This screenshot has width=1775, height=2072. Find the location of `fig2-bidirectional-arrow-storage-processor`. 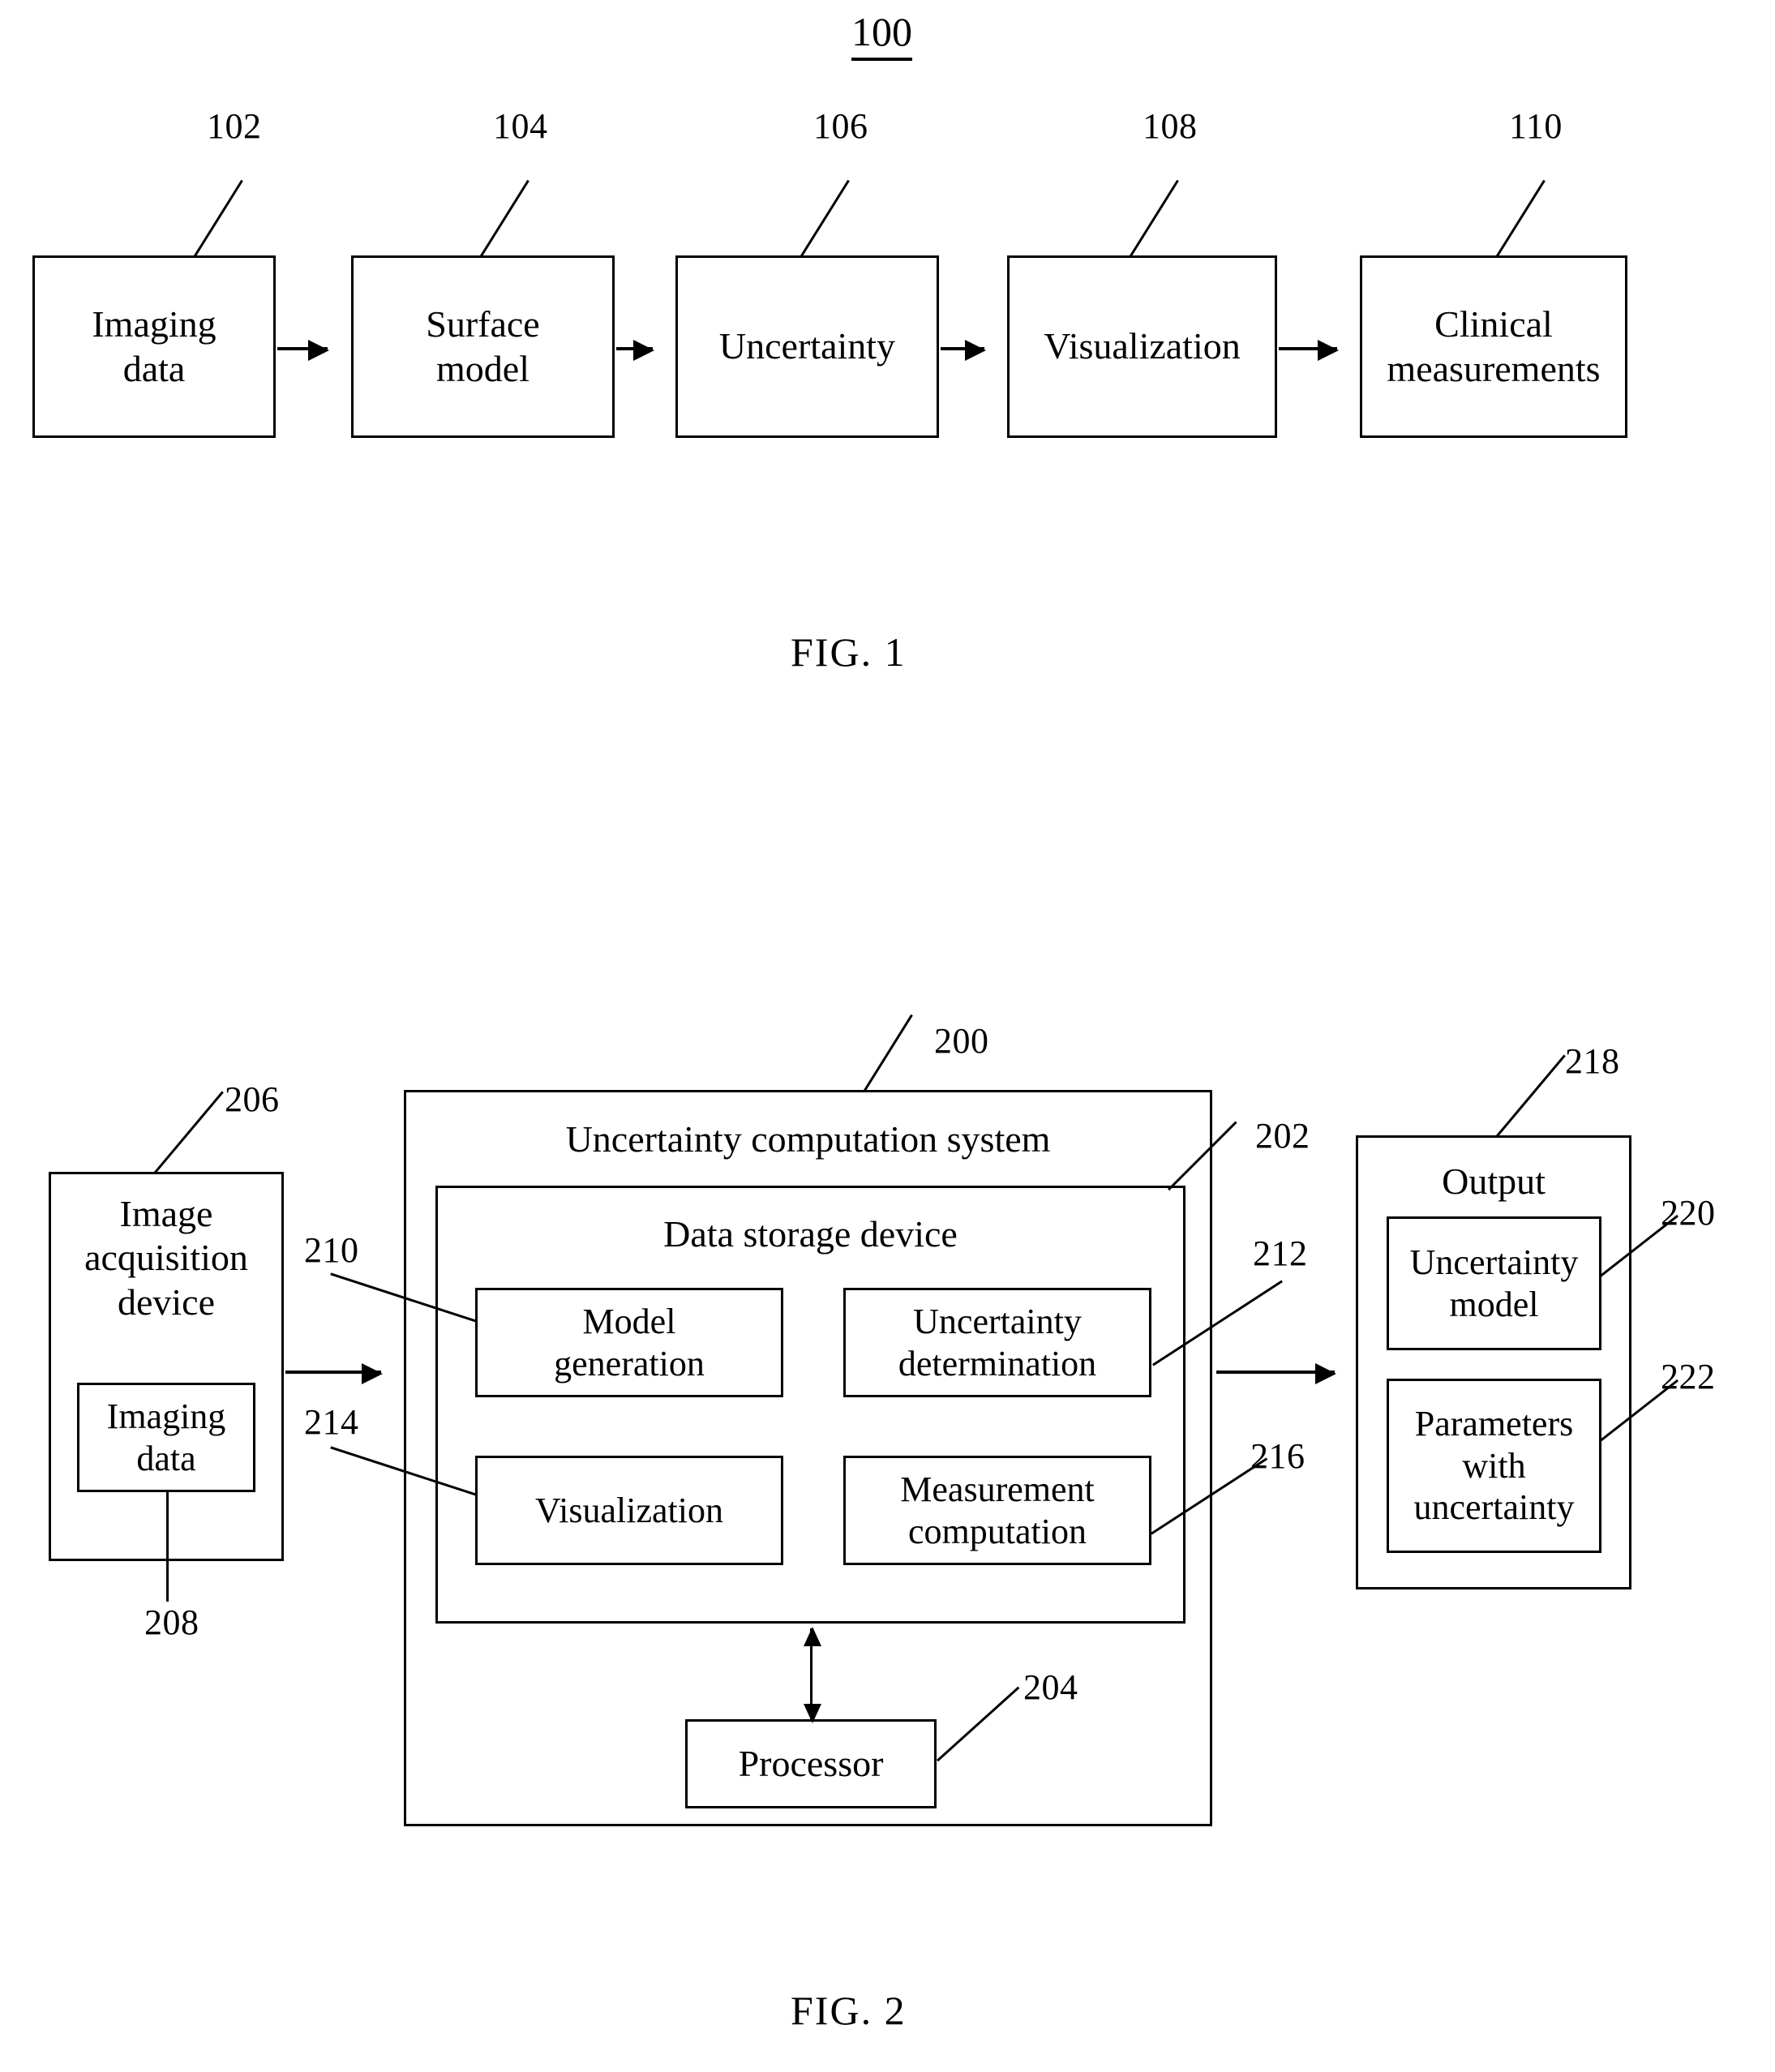

fig2-bidirectional-arrow-storage-processor is located at coordinates (812, 1675).